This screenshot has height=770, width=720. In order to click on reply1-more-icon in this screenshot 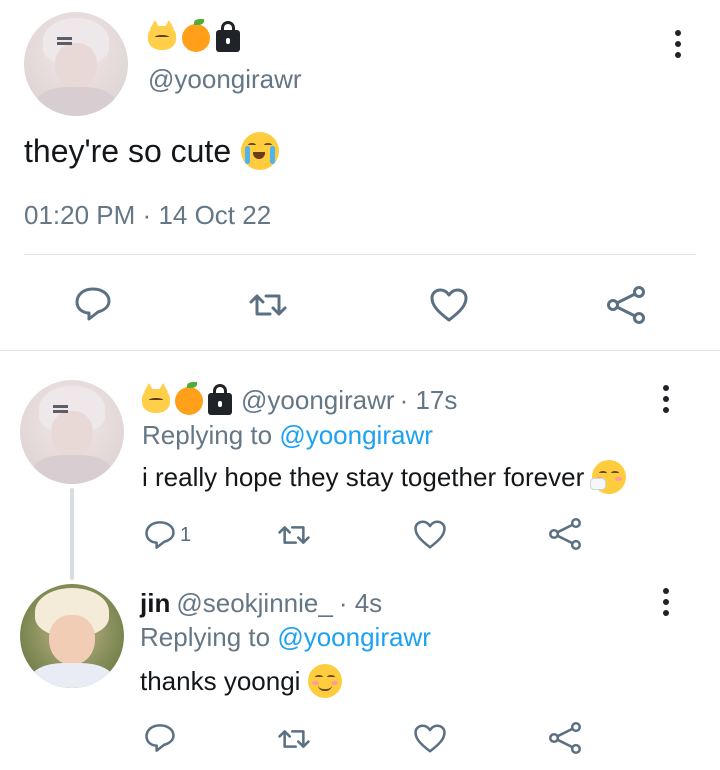, I will do `click(666, 400)`.